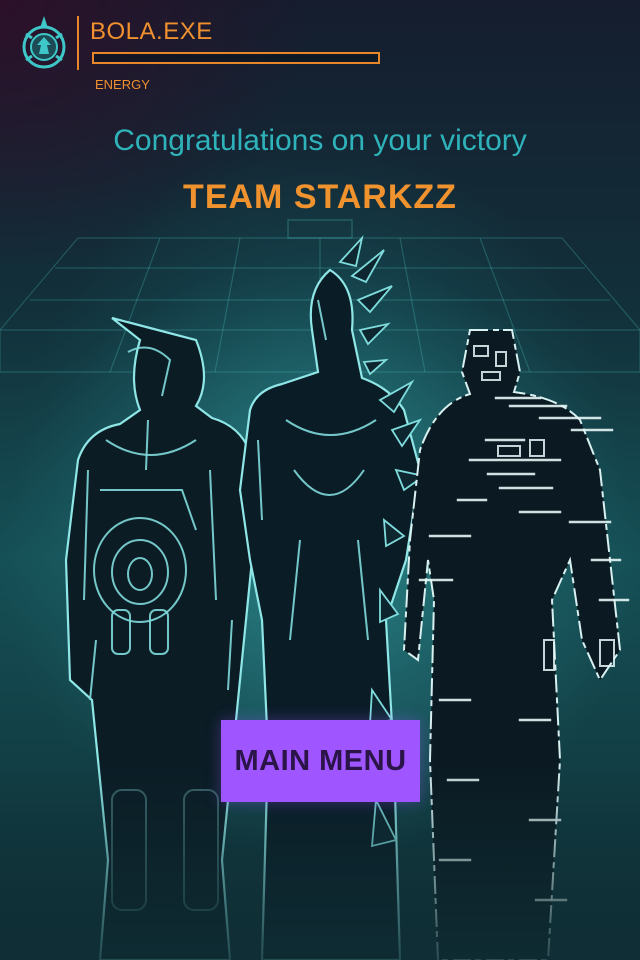  What do you see at coordinates (78, 43) in the screenshot?
I see `hud-divider` at bounding box center [78, 43].